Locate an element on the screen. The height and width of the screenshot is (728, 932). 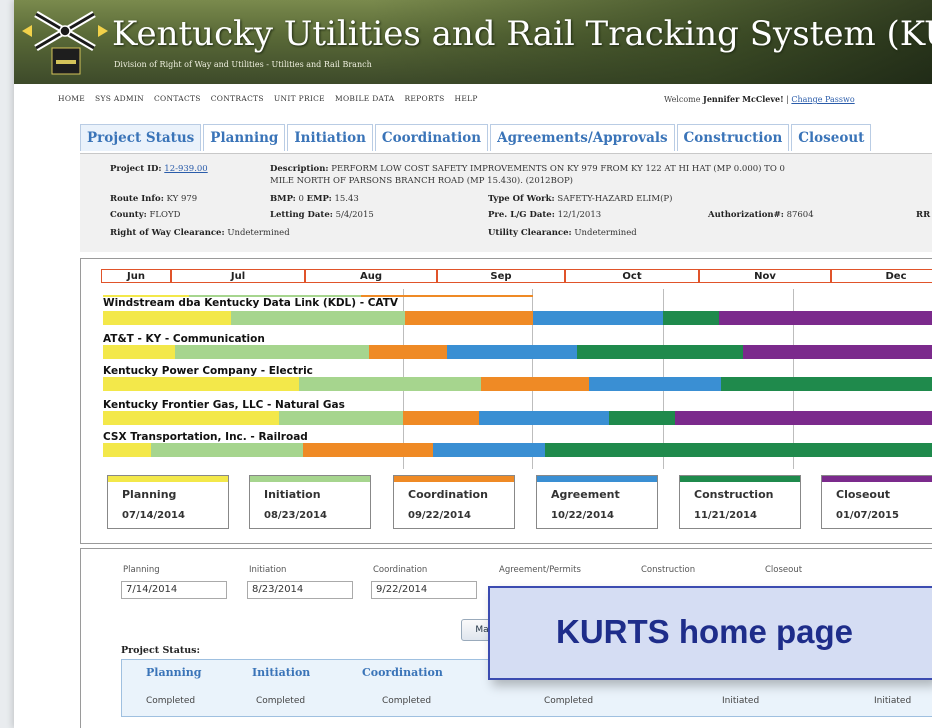
rr-label-text: RR is located at coordinates (923, 215).